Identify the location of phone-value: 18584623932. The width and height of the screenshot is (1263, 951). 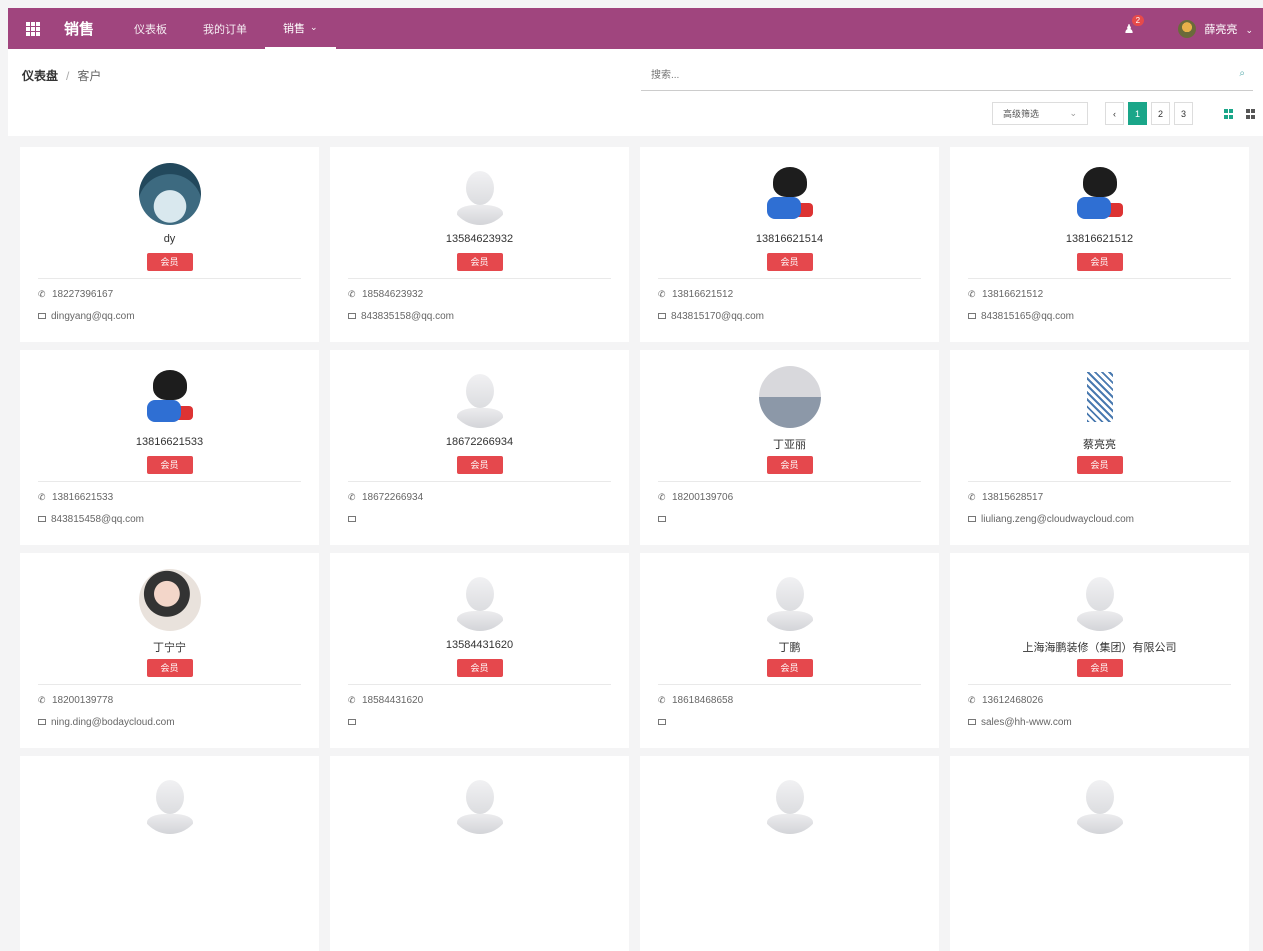
(393, 294).